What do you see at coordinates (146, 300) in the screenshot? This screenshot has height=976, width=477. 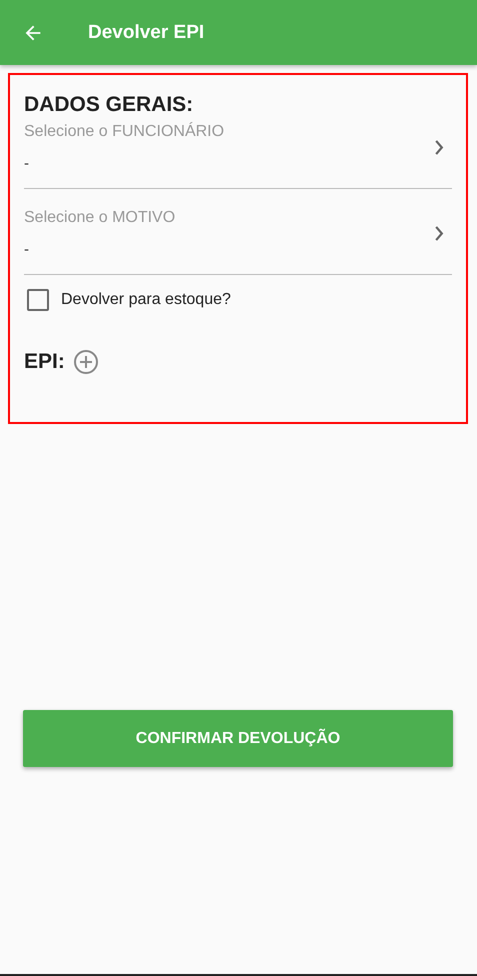 I see `checkbox-label: Devolver para estoque?` at bounding box center [146, 300].